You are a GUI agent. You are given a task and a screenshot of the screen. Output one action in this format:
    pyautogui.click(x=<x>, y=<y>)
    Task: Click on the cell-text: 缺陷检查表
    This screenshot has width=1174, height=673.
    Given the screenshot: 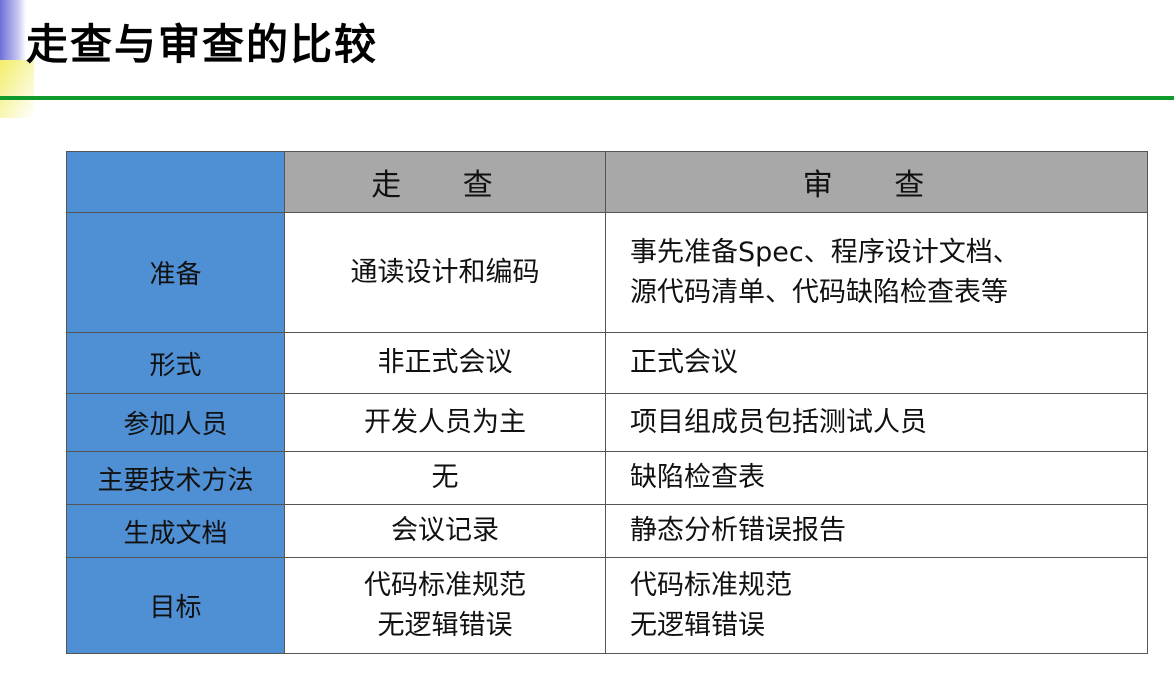 What is the action you would take?
    pyautogui.click(x=697, y=477)
    